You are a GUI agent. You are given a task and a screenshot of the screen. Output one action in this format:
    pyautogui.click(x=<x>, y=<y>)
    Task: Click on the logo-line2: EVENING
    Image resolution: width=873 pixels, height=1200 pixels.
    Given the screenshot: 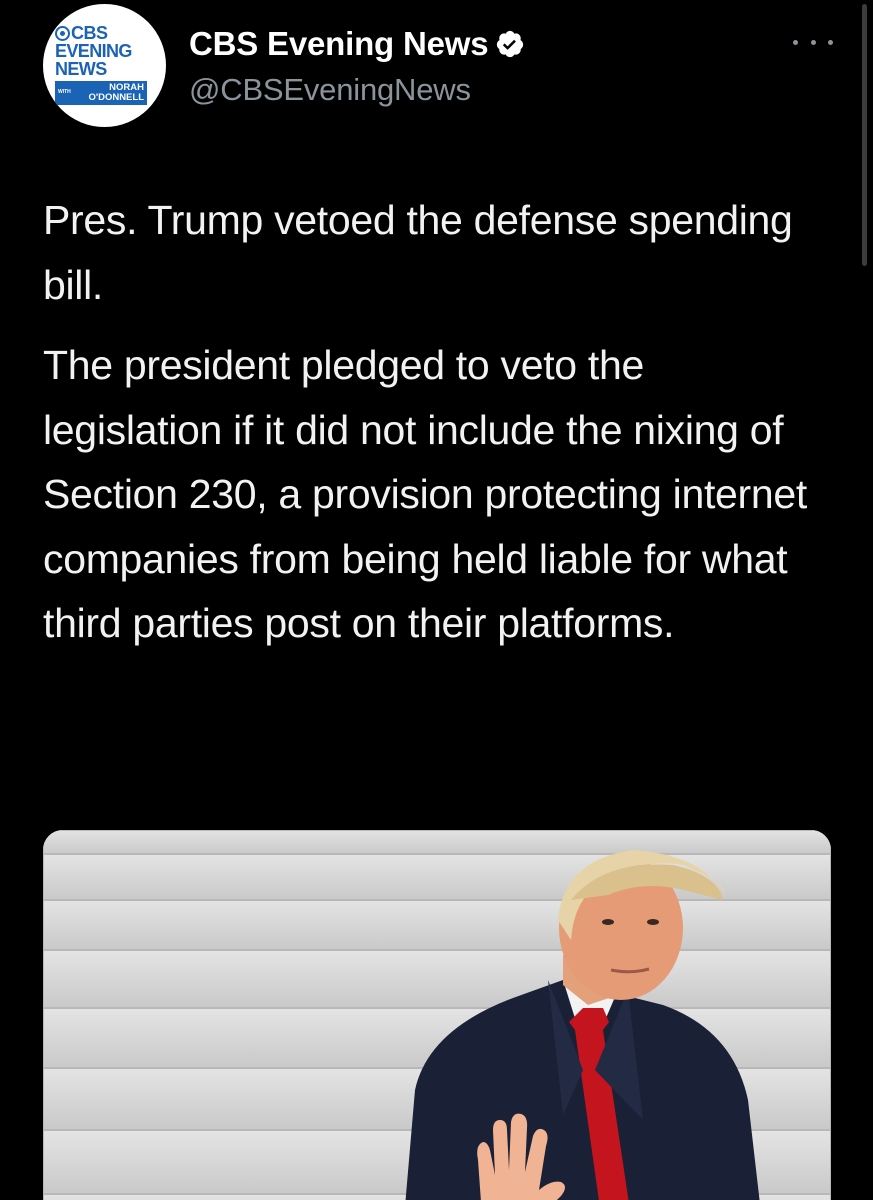 What is the action you would take?
    pyautogui.click(x=93, y=51)
    